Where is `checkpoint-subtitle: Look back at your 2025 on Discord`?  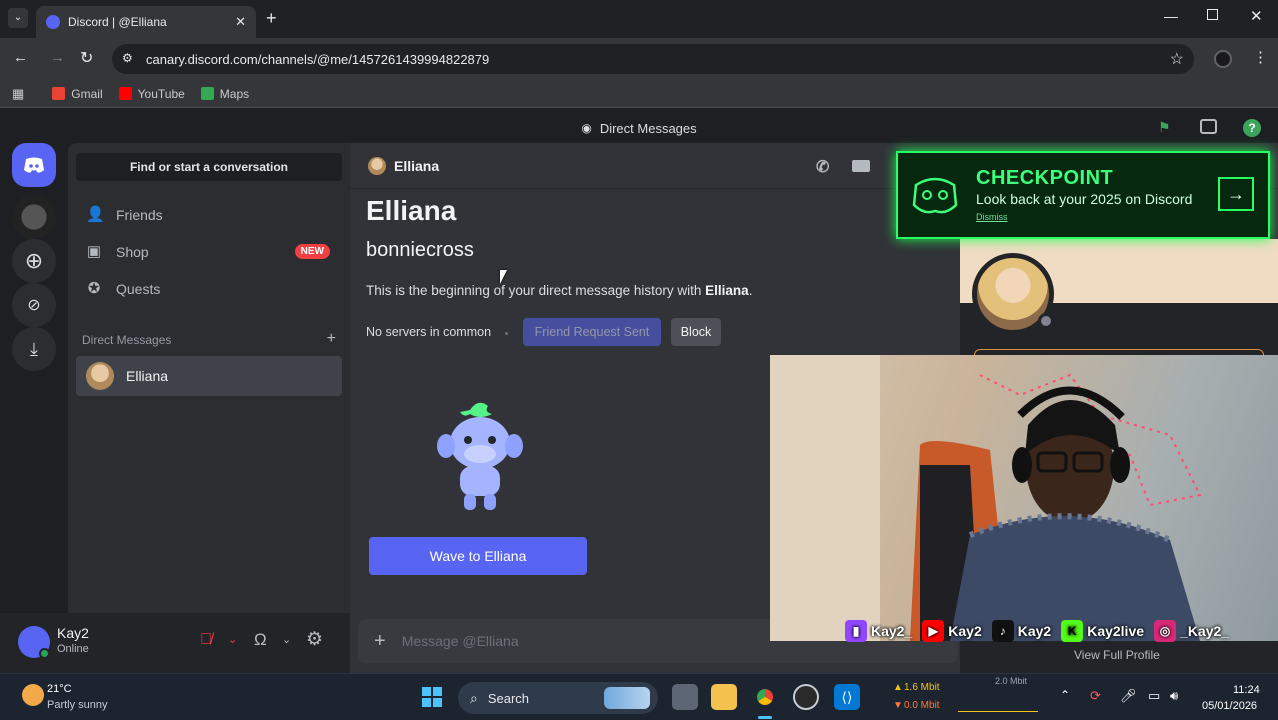
checkpoint-subtitle: Look back at your 2025 on Discord is located at coordinates (1084, 199).